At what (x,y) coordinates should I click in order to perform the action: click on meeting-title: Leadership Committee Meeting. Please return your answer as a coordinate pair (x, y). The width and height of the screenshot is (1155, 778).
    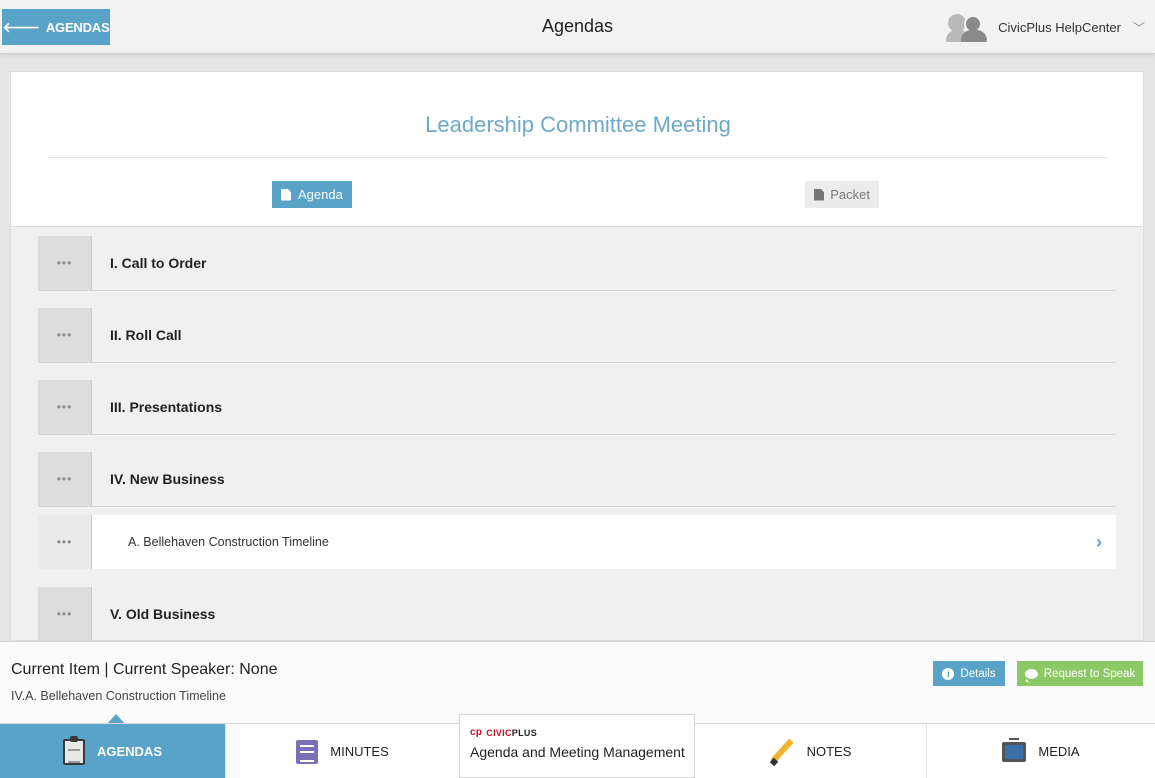
    Looking at the image, I should click on (578, 124).